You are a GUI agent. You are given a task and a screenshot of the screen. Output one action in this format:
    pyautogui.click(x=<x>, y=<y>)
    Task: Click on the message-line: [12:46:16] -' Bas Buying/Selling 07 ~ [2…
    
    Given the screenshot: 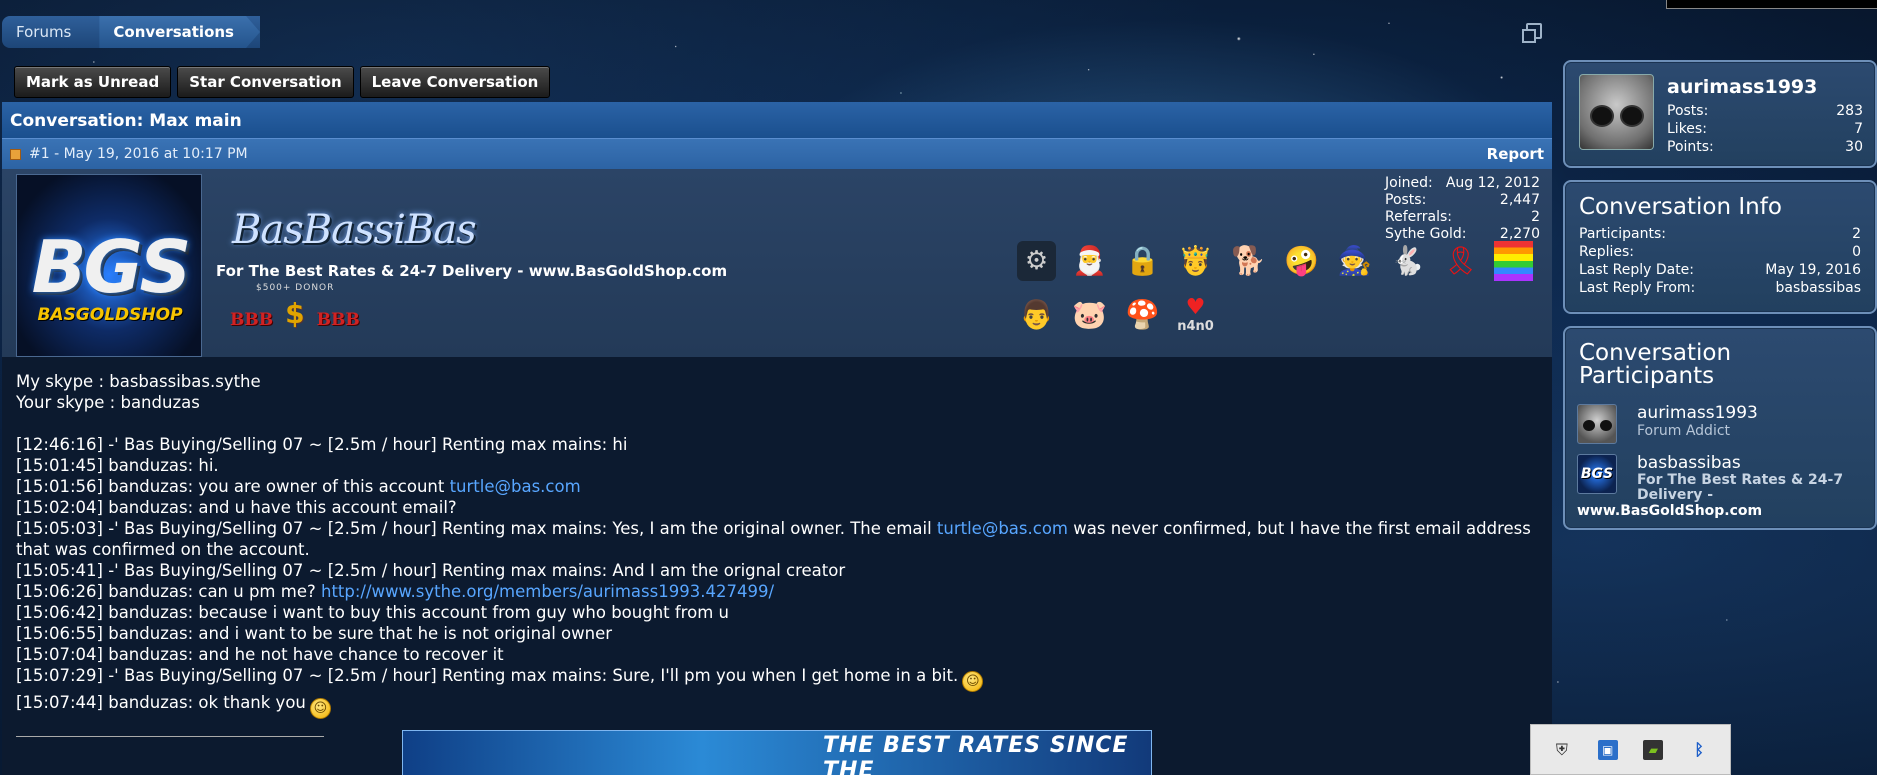 What is the action you would take?
    pyautogui.click(x=322, y=444)
    